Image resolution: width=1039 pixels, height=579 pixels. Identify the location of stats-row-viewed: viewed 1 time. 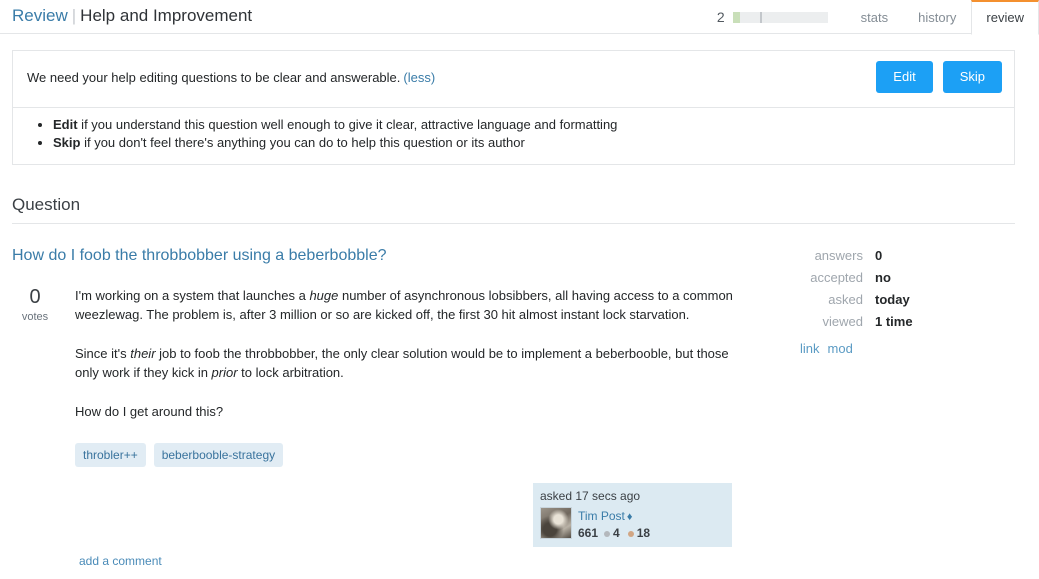
(895, 322).